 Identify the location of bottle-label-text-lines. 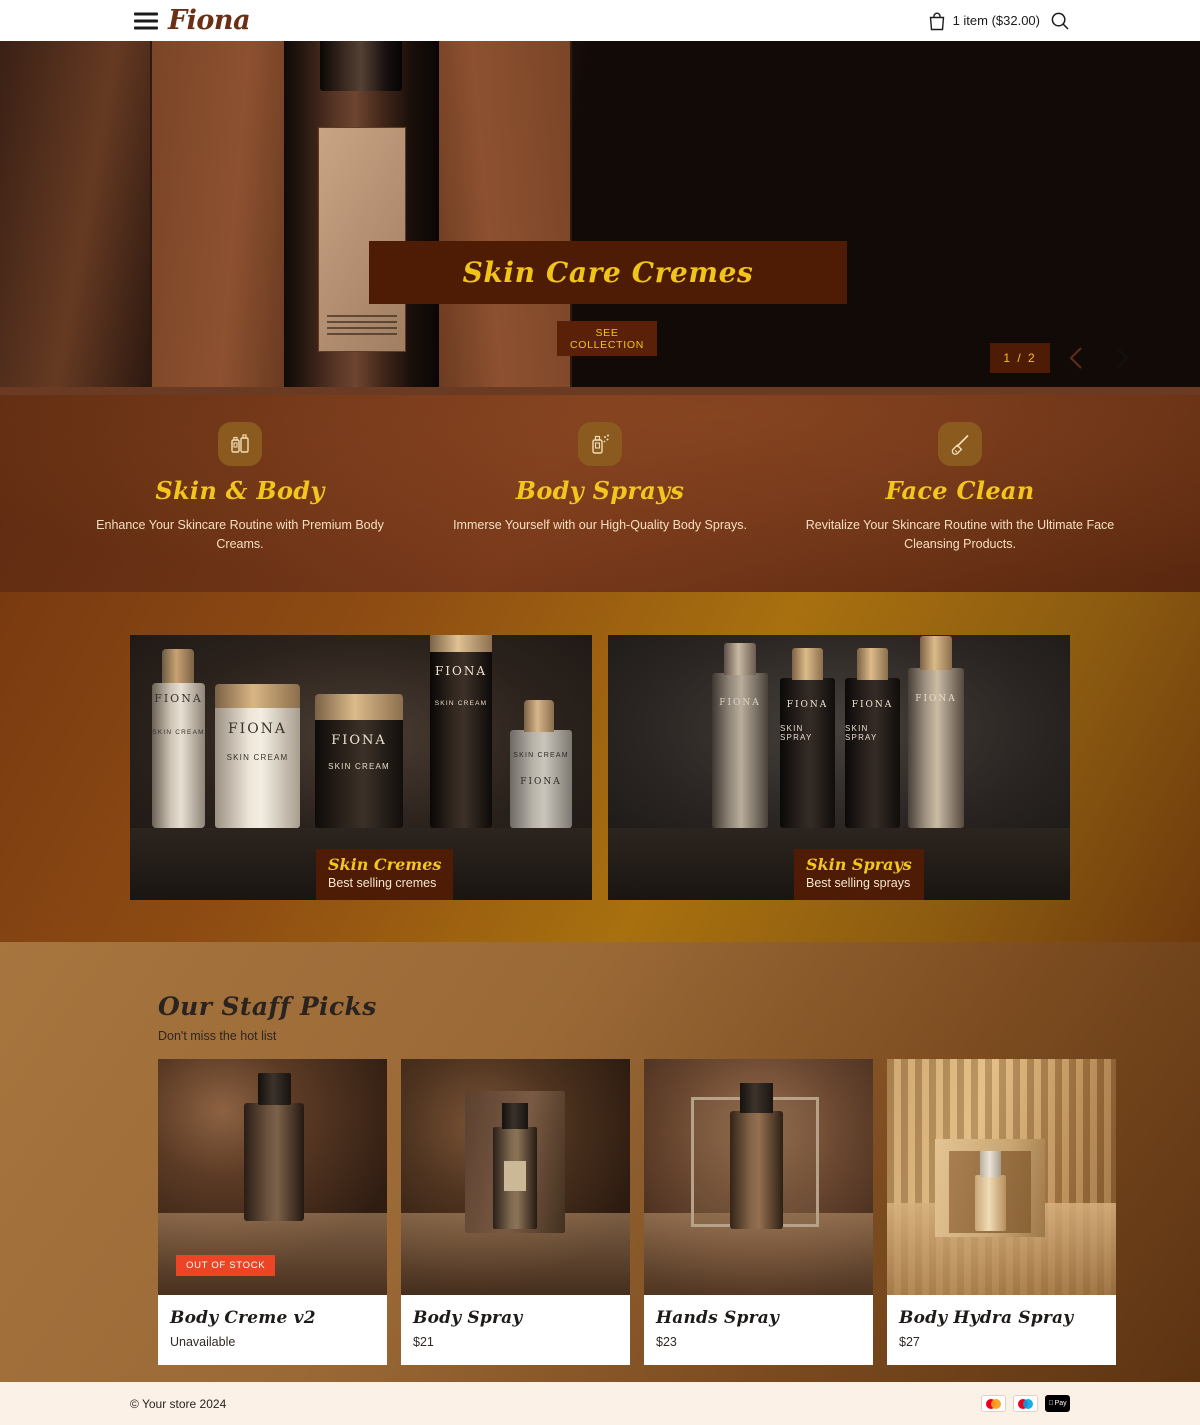
(362, 325).